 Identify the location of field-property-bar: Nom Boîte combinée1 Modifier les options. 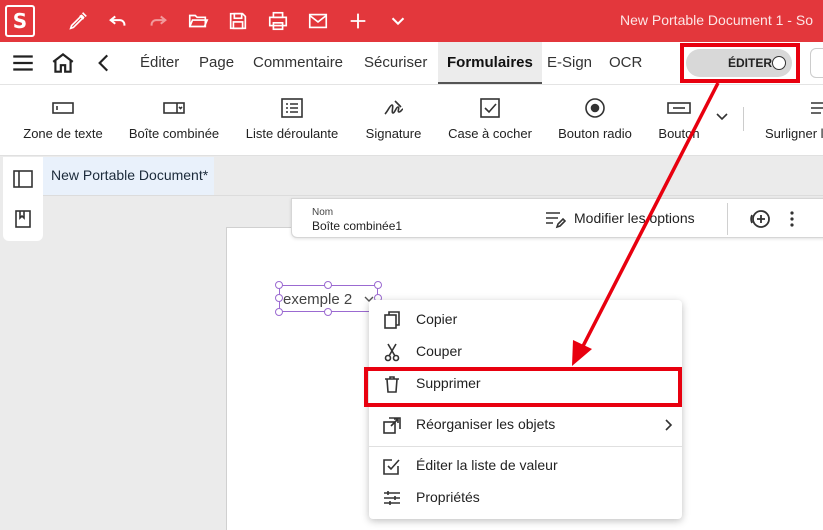
(557, 218).